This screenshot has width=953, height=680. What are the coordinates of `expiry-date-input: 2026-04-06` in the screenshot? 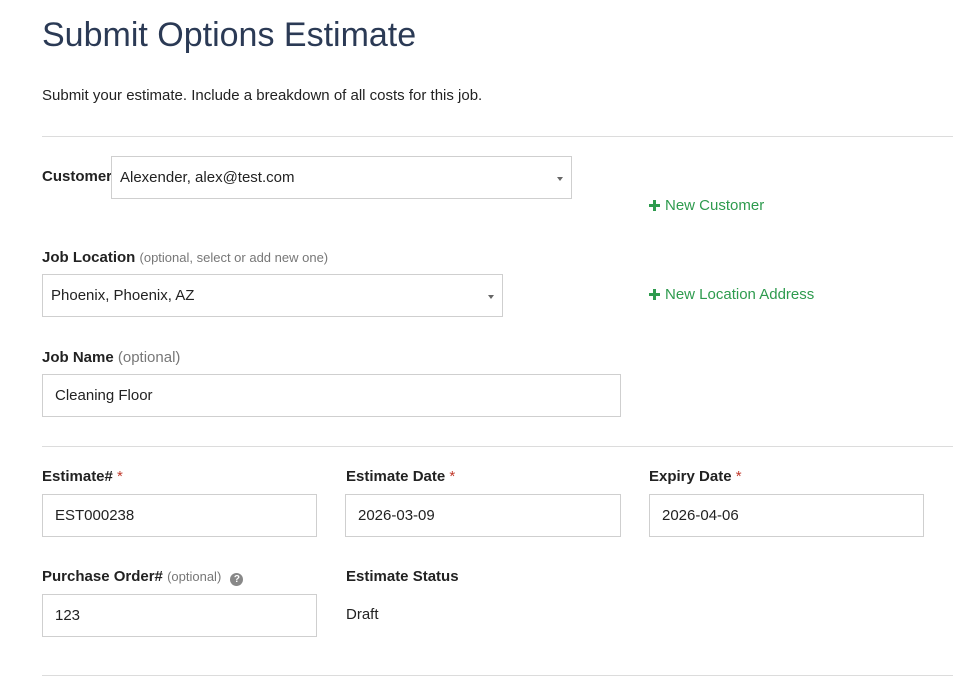 It's located at (786, 515).